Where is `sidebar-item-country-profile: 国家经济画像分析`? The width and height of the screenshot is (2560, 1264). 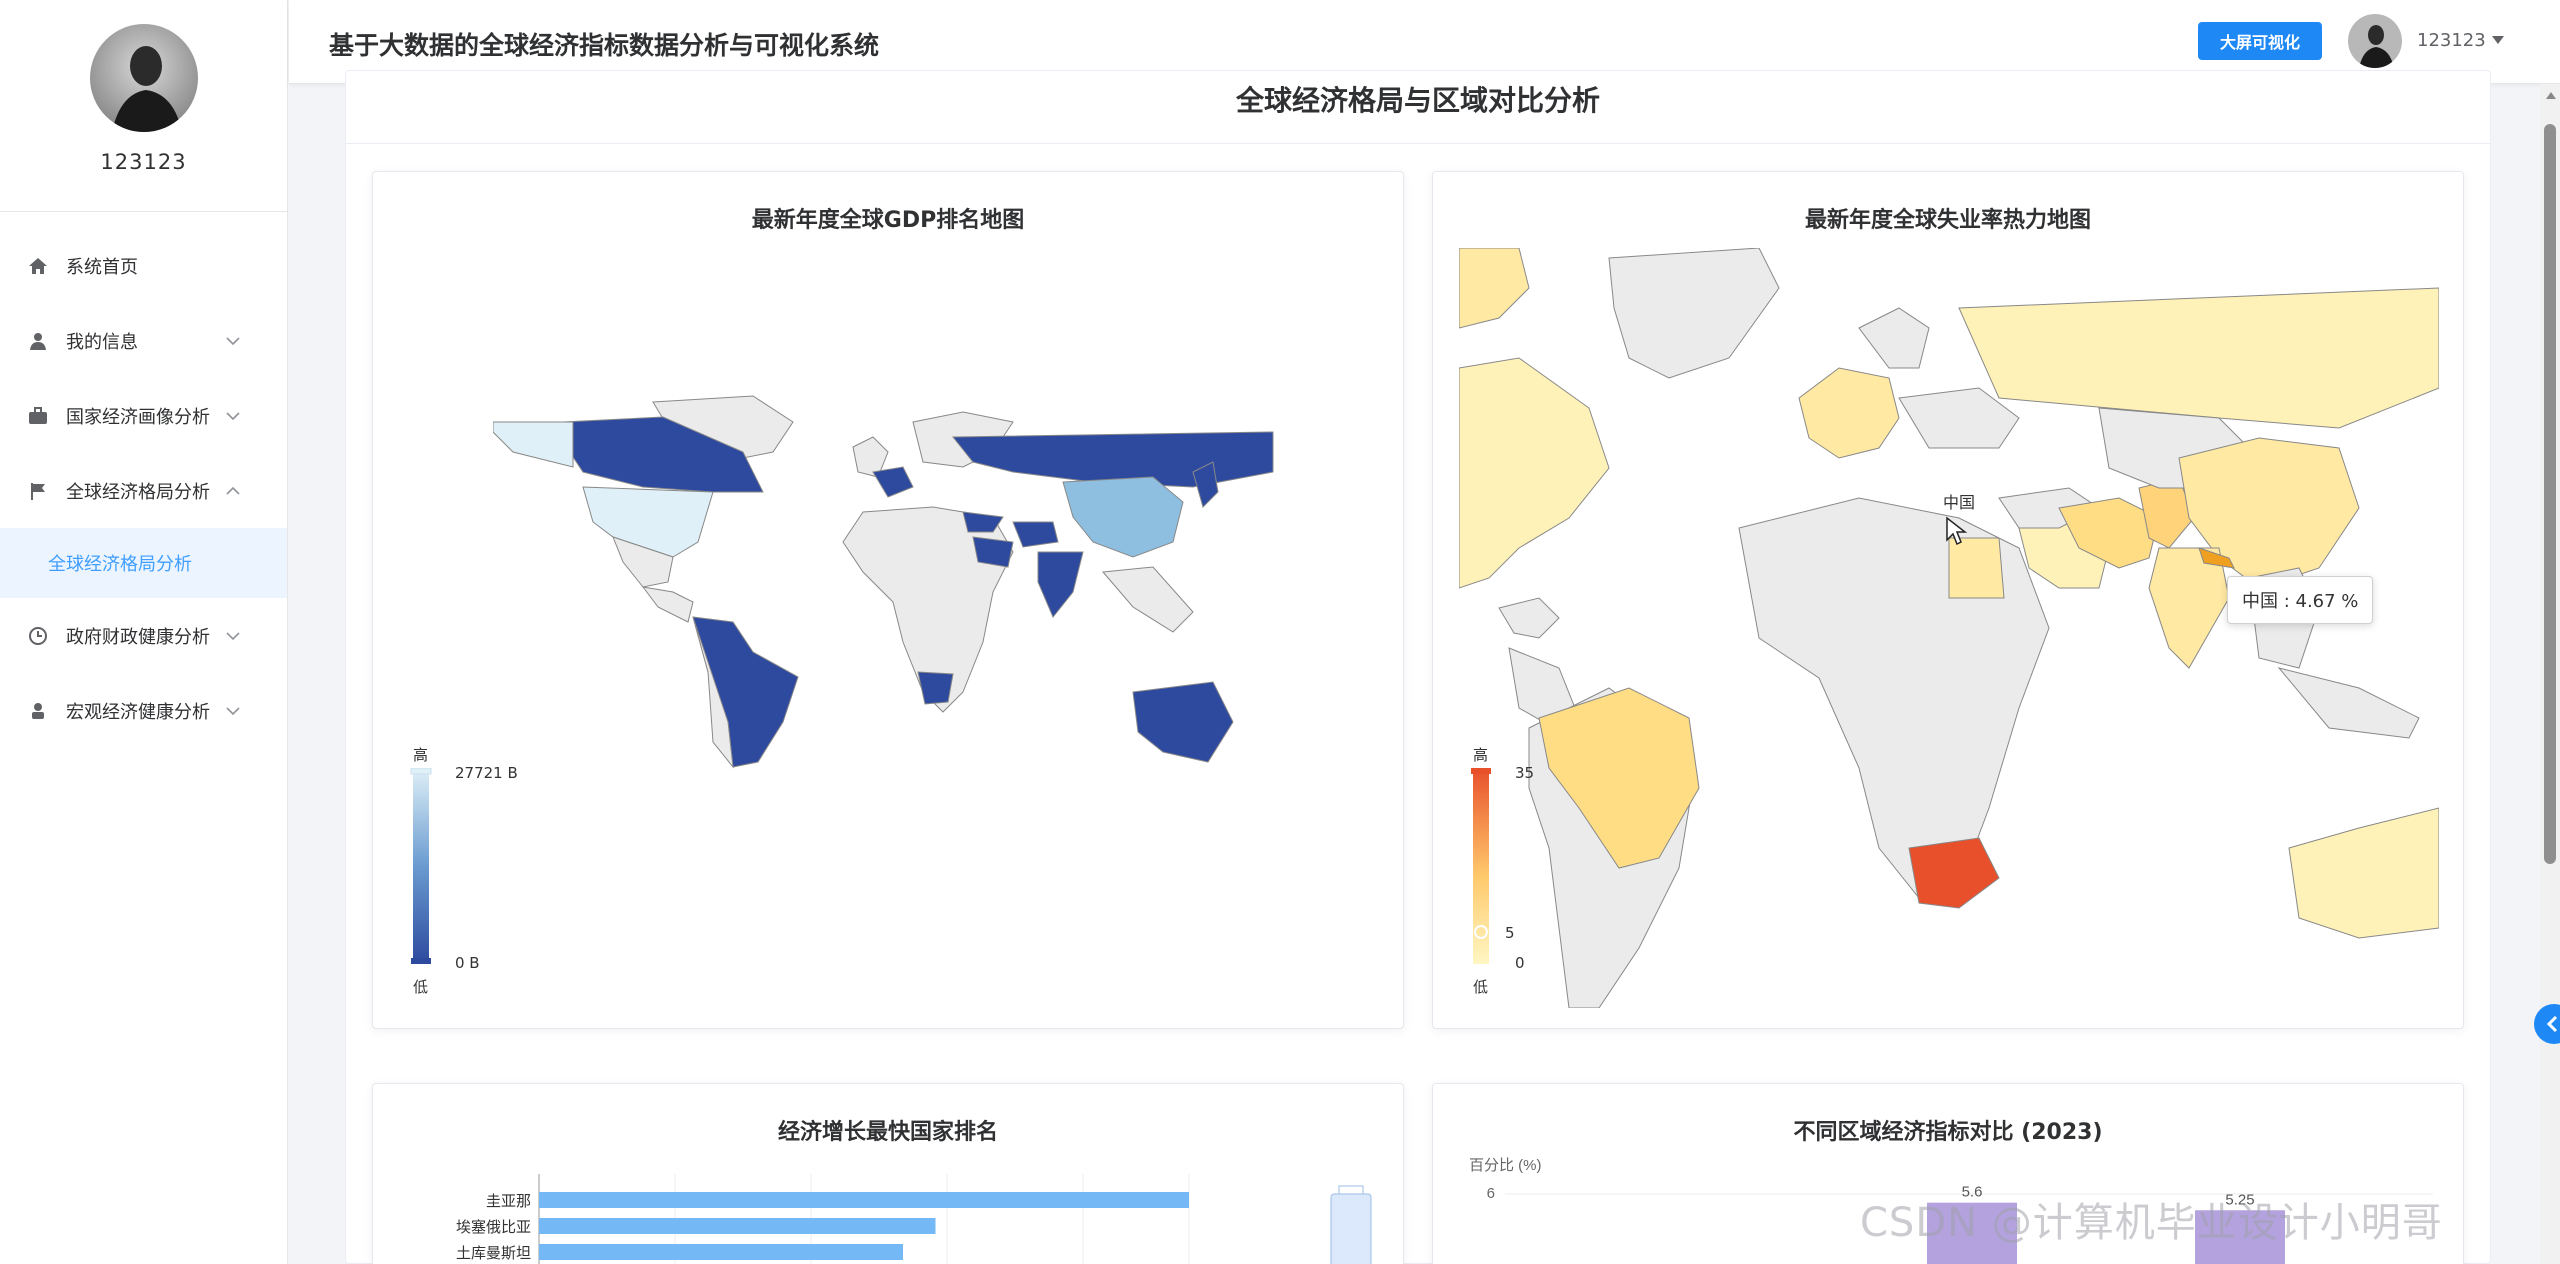
sidebar-item-country-profile: 国家经济画像分析 is located at coordinates (143, 415).